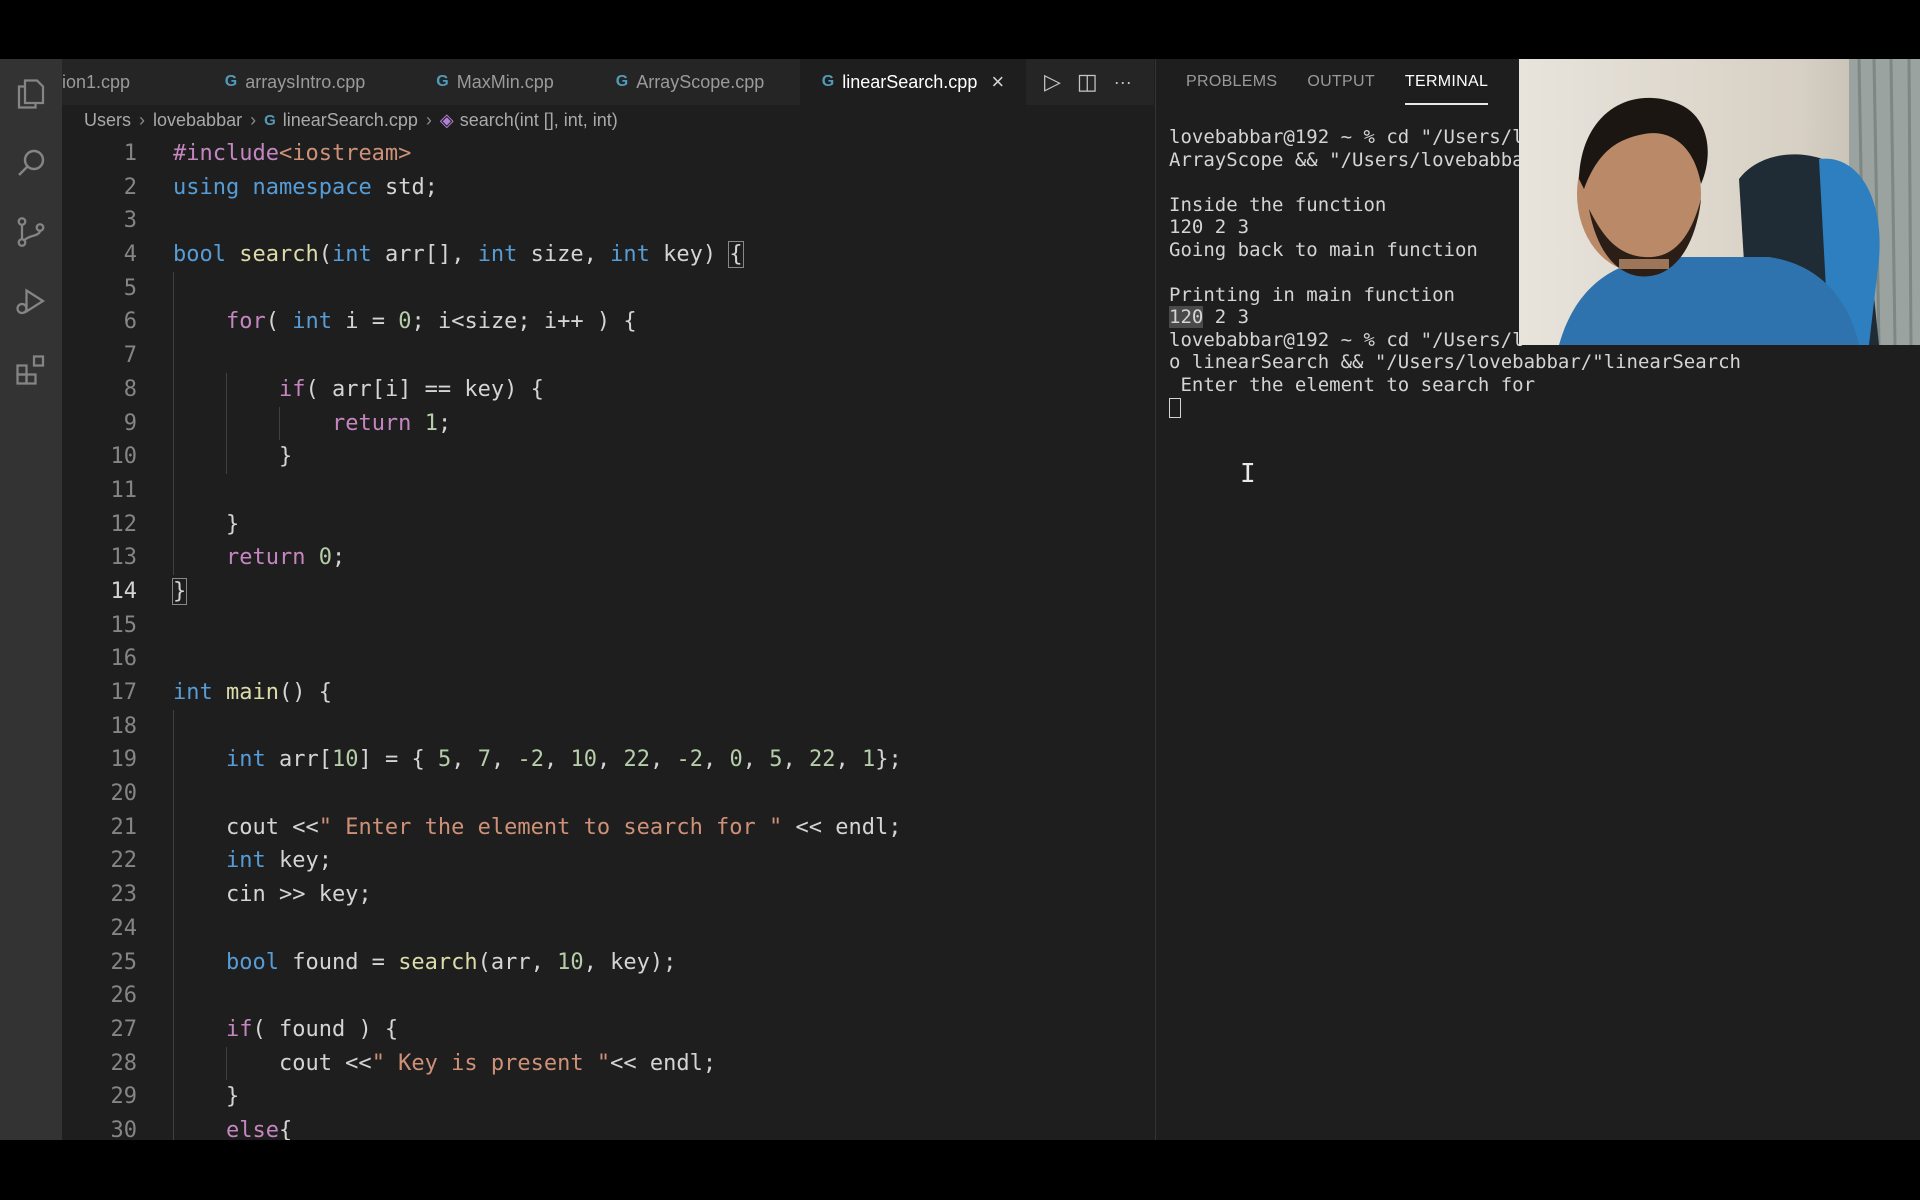  Describe the element at coordinates (608, 1063) in the screenshot. I see `code-line: 28 cout <<" Key is present "<< endl;` at that location.